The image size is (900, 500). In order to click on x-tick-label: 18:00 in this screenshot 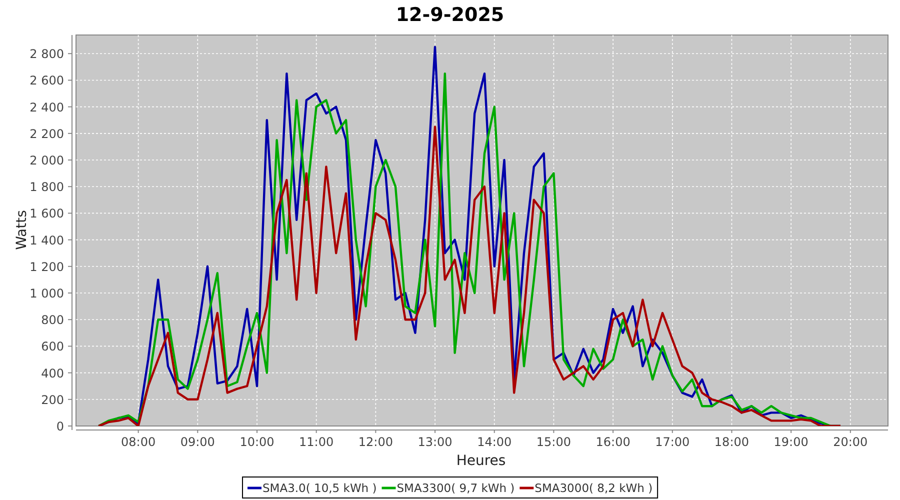, I will do `click(732, 442)`.